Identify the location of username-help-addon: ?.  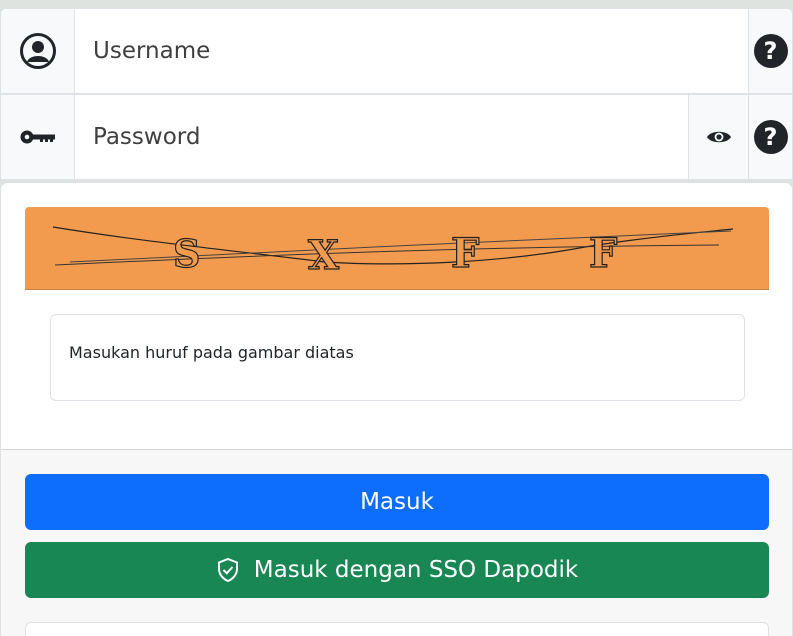
(770, 51).